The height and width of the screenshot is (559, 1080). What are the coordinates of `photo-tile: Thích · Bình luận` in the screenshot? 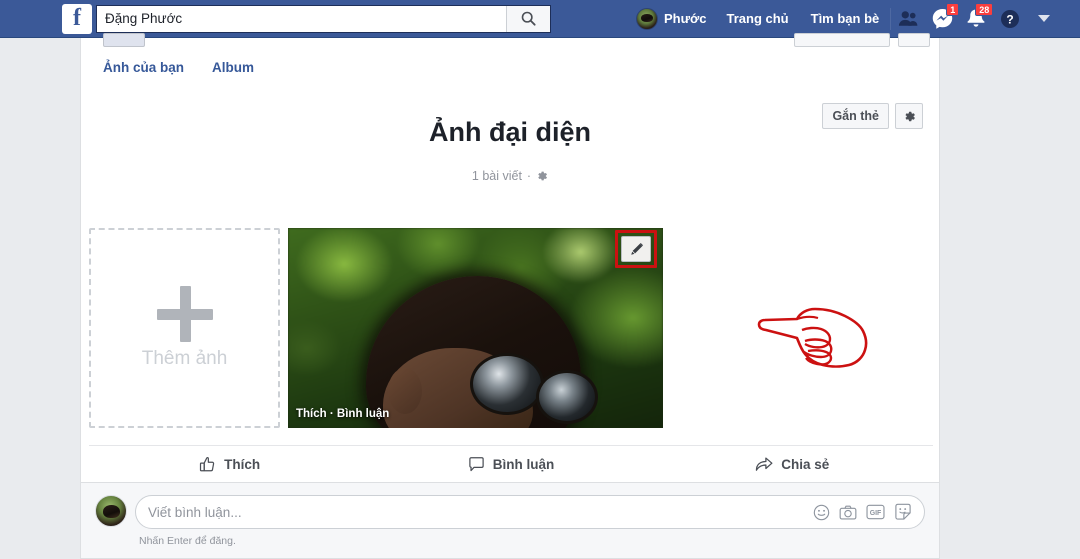 It's located at (475, 328).